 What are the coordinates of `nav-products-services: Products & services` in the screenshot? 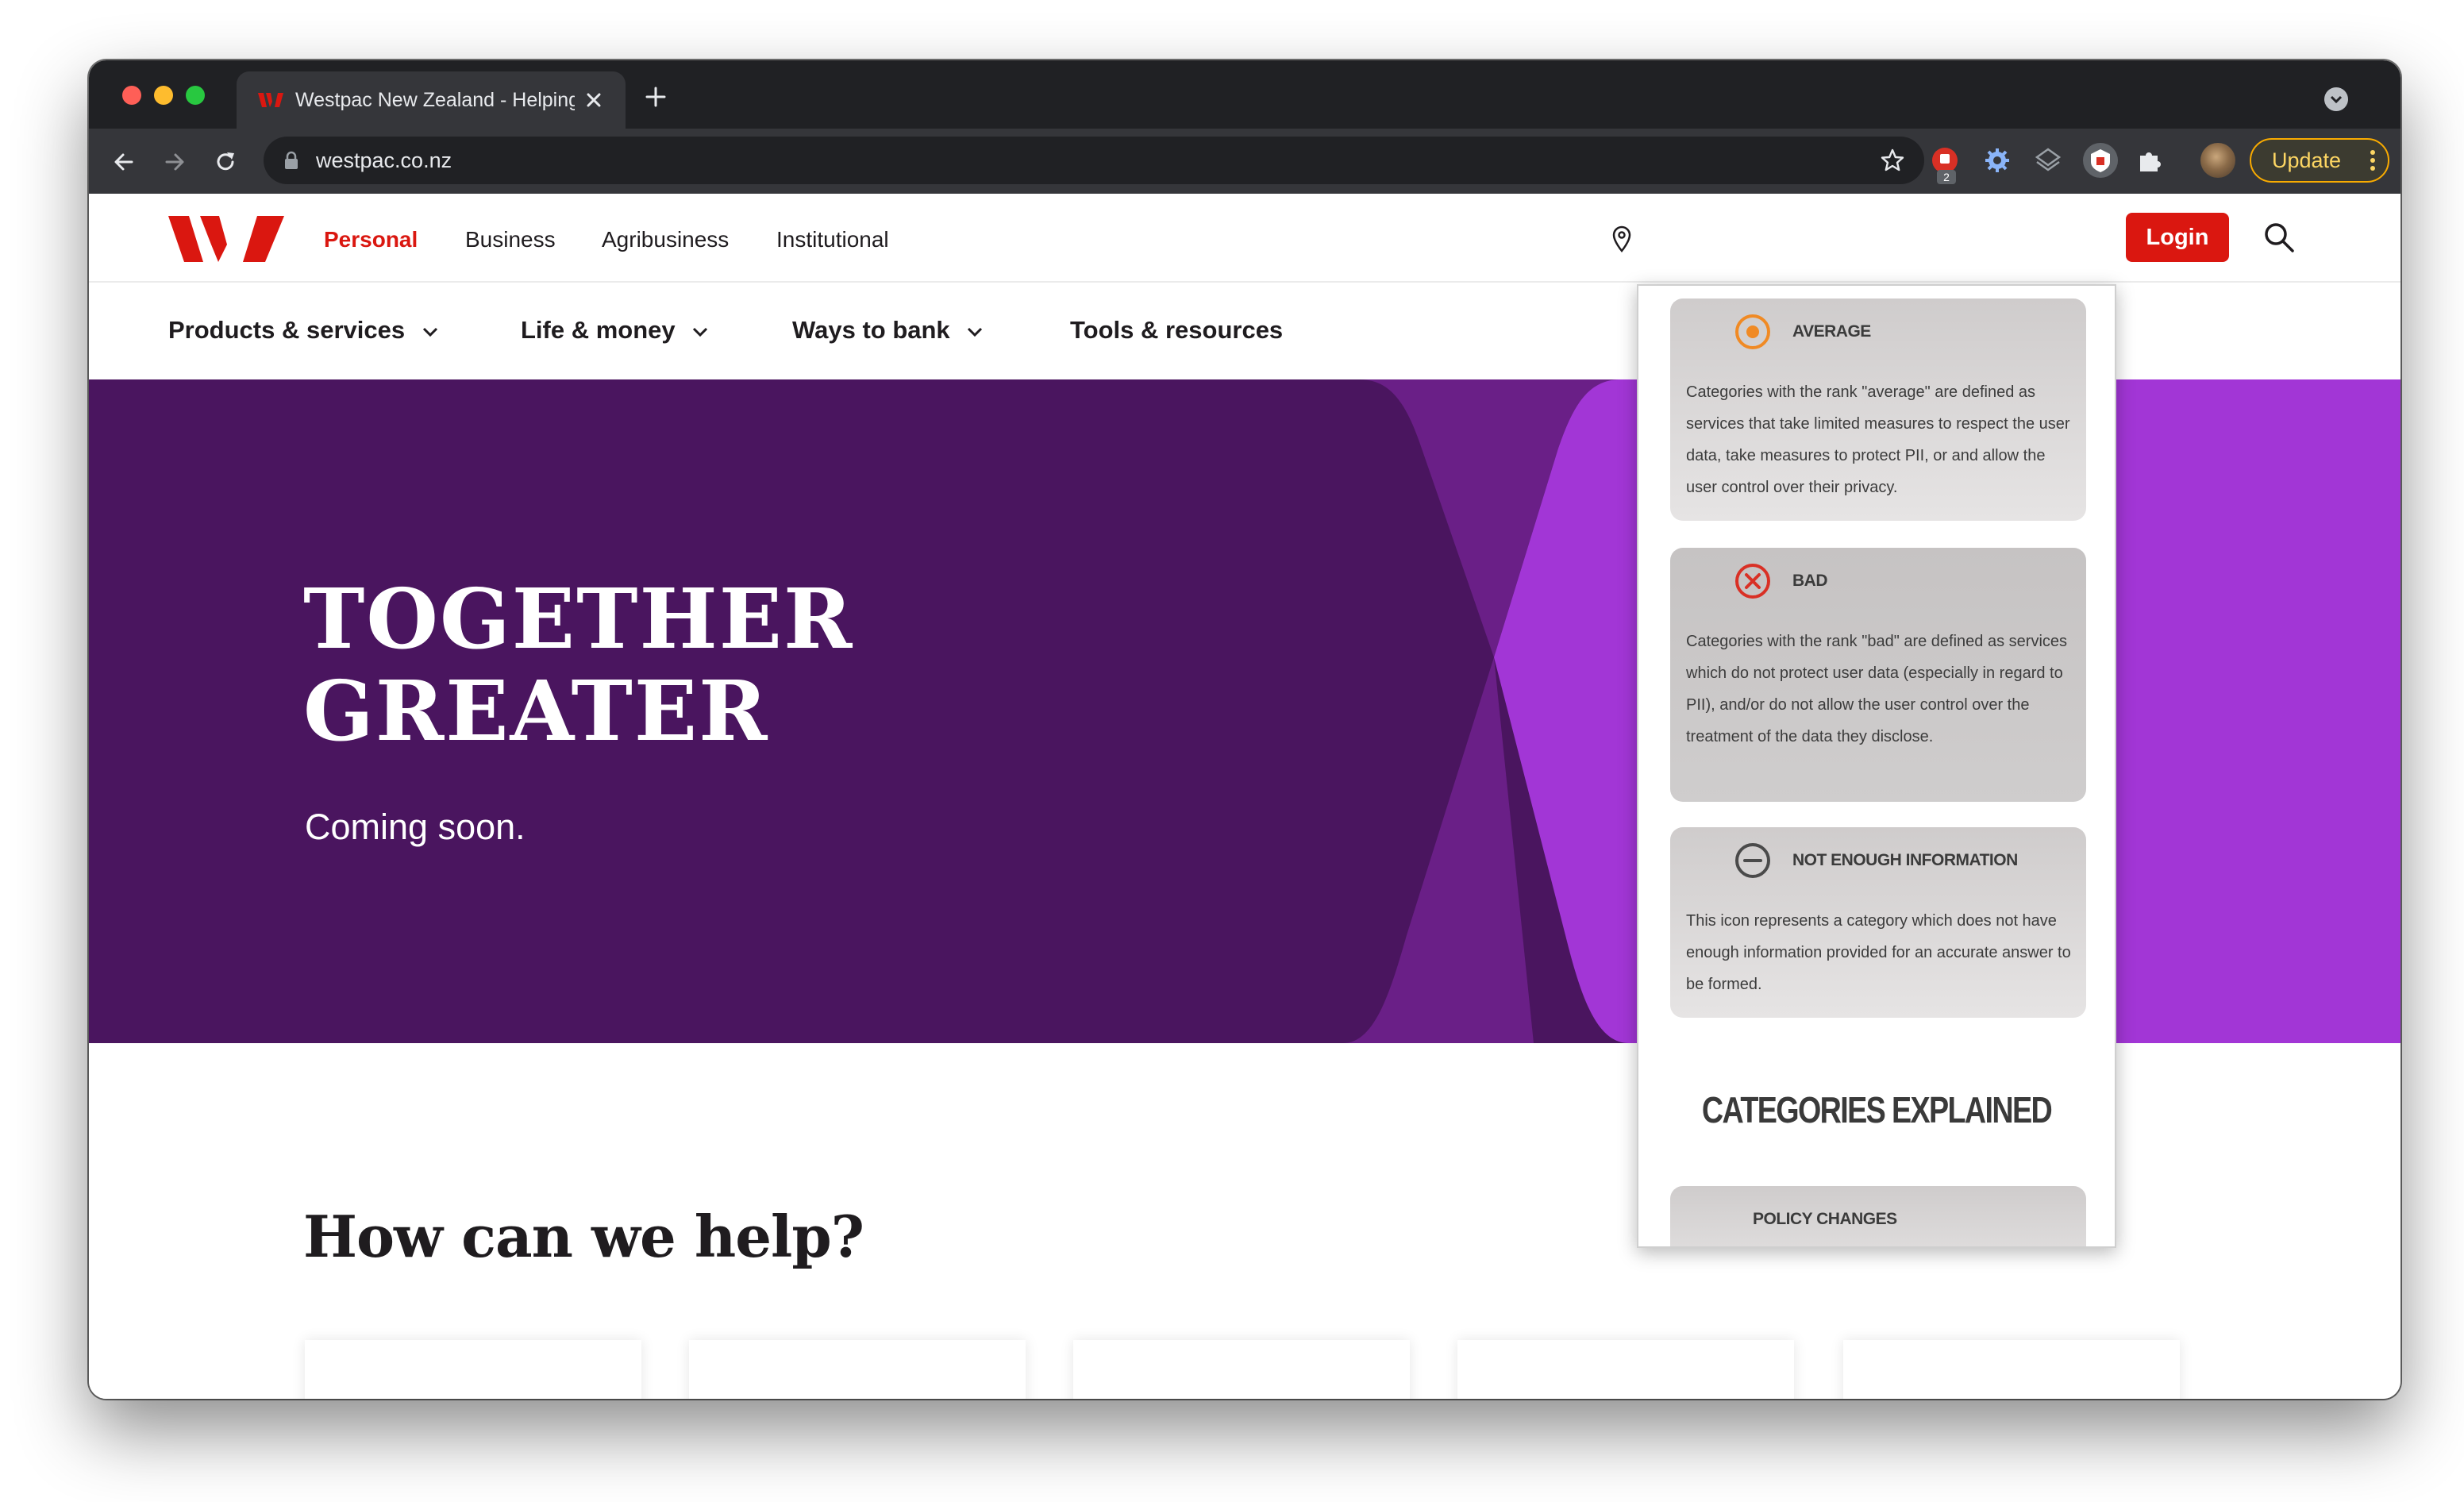 It's located at (303, 330).